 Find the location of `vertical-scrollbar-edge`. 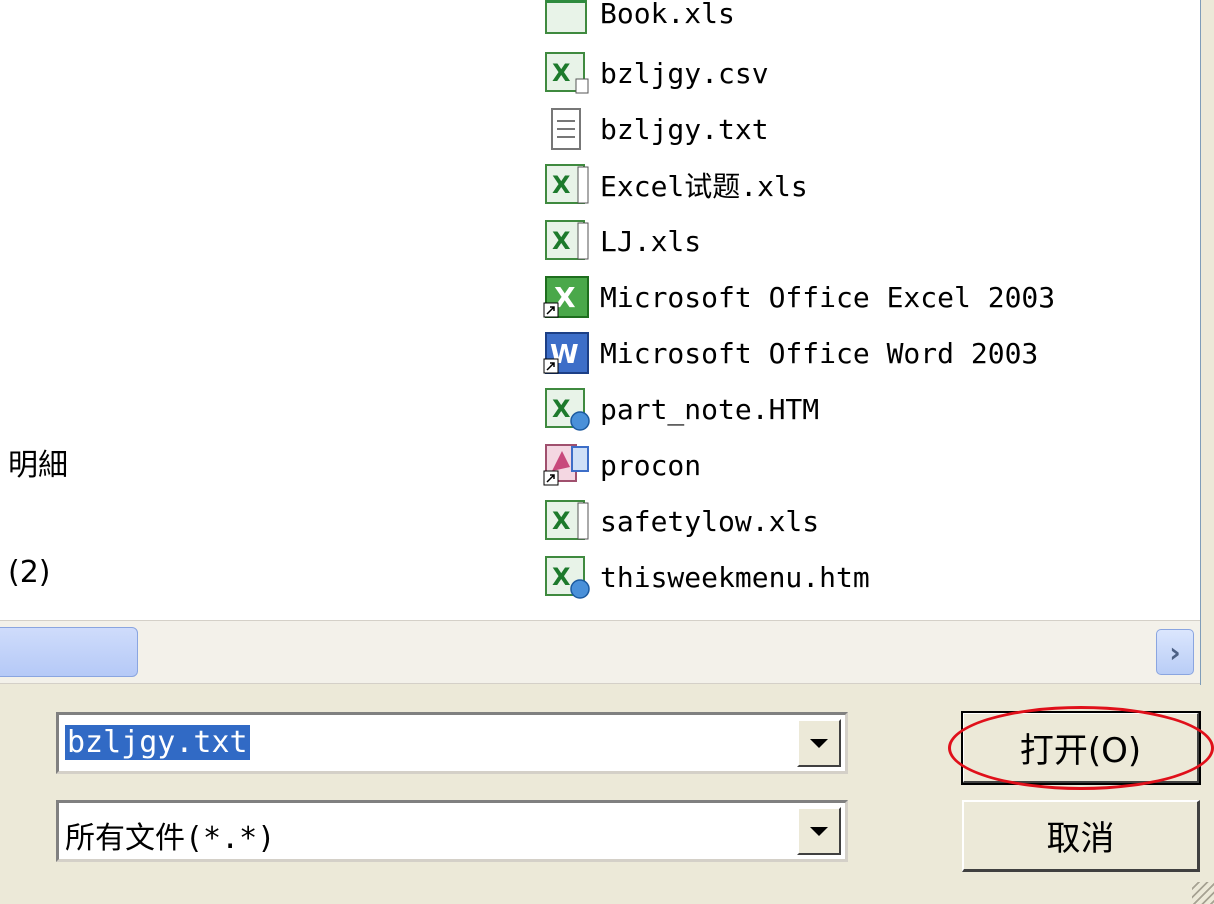

vertical-scrollbar-edge is located at coordinates (1207, 342).